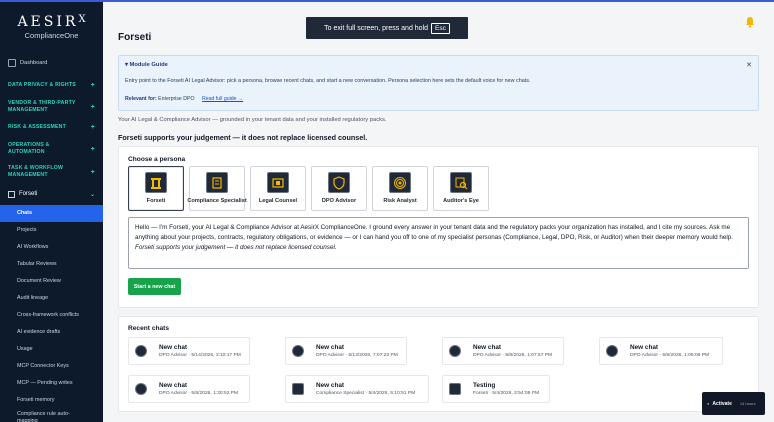 This screenshot has width=774, height=422. Describe the element at coordinates (51, 213) in the screenshot. I see `sidebar-subitem-chats: Chats` at that location.